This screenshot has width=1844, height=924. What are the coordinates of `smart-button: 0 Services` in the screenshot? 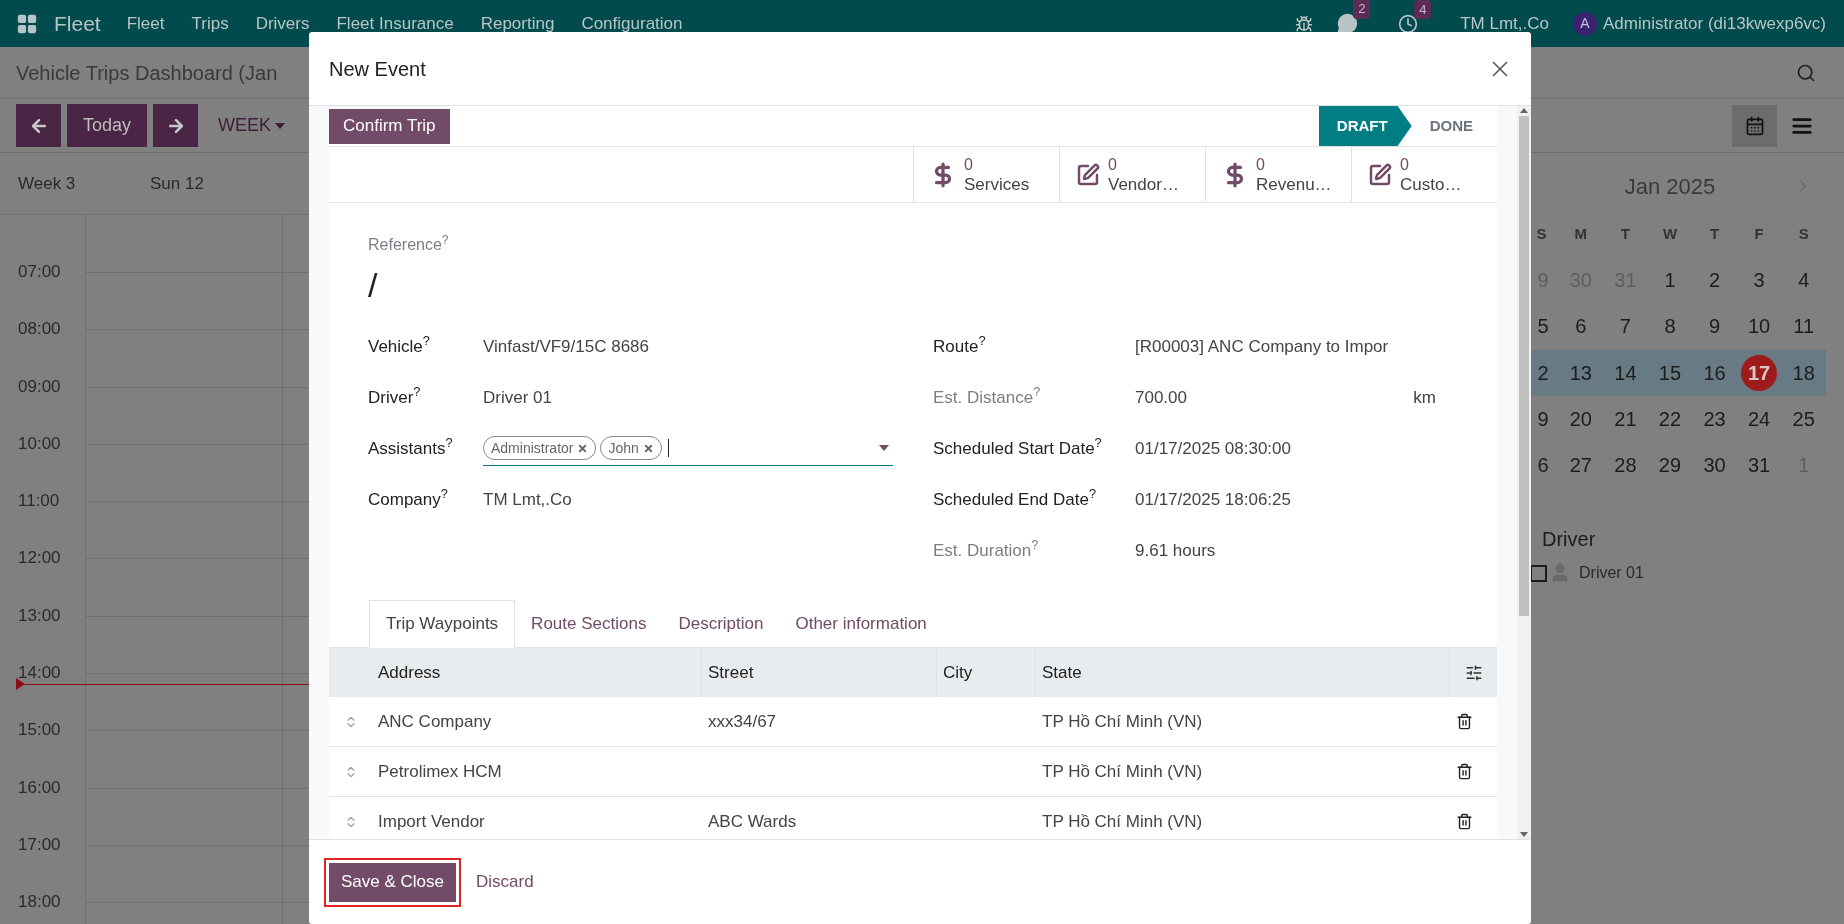 It's located at (986, 174).